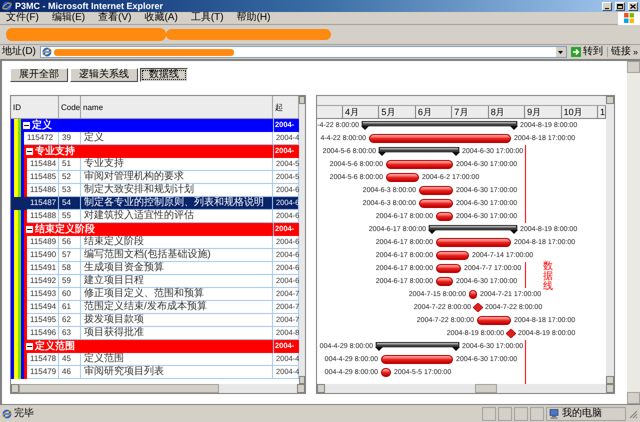 The width and height of the screenshot is (640, 422). Describe the element at coordinates (161, 18) in the screenshot. I see `menu-item: 收藏(A)` at that location.